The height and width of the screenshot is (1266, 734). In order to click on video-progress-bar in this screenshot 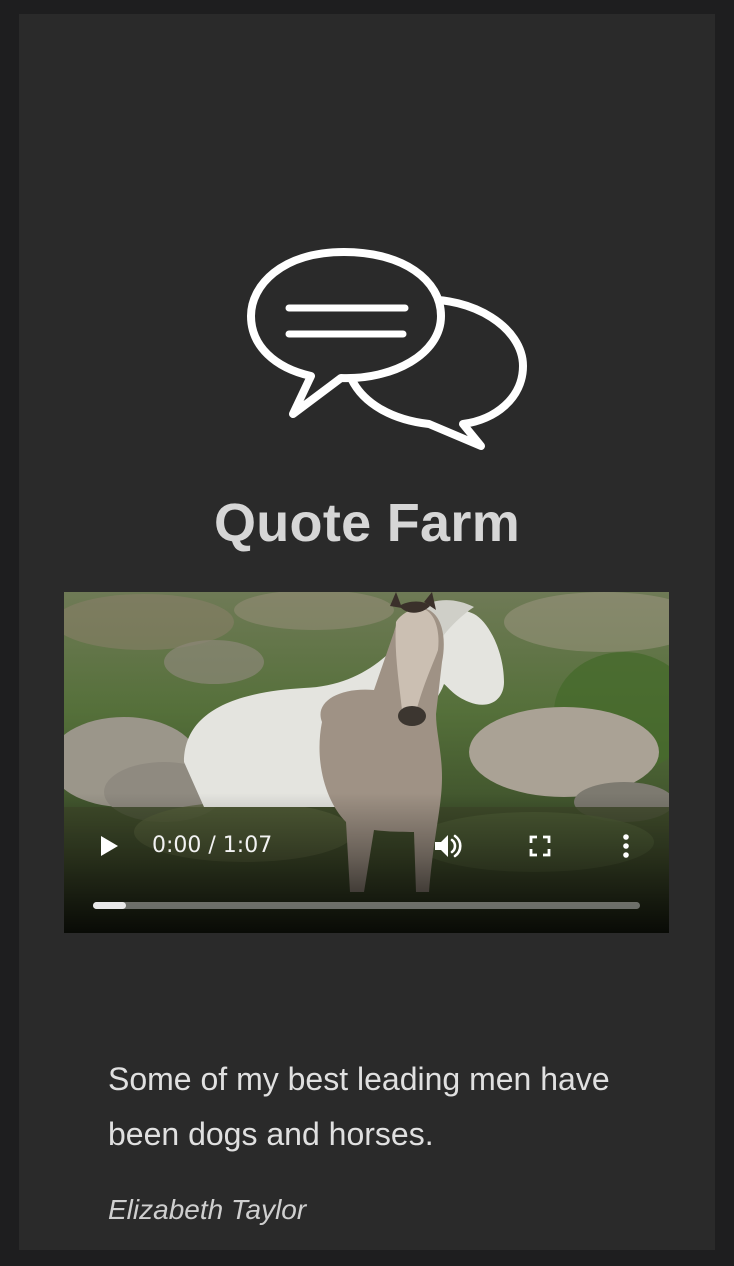, I will do `click(366, 905)`.